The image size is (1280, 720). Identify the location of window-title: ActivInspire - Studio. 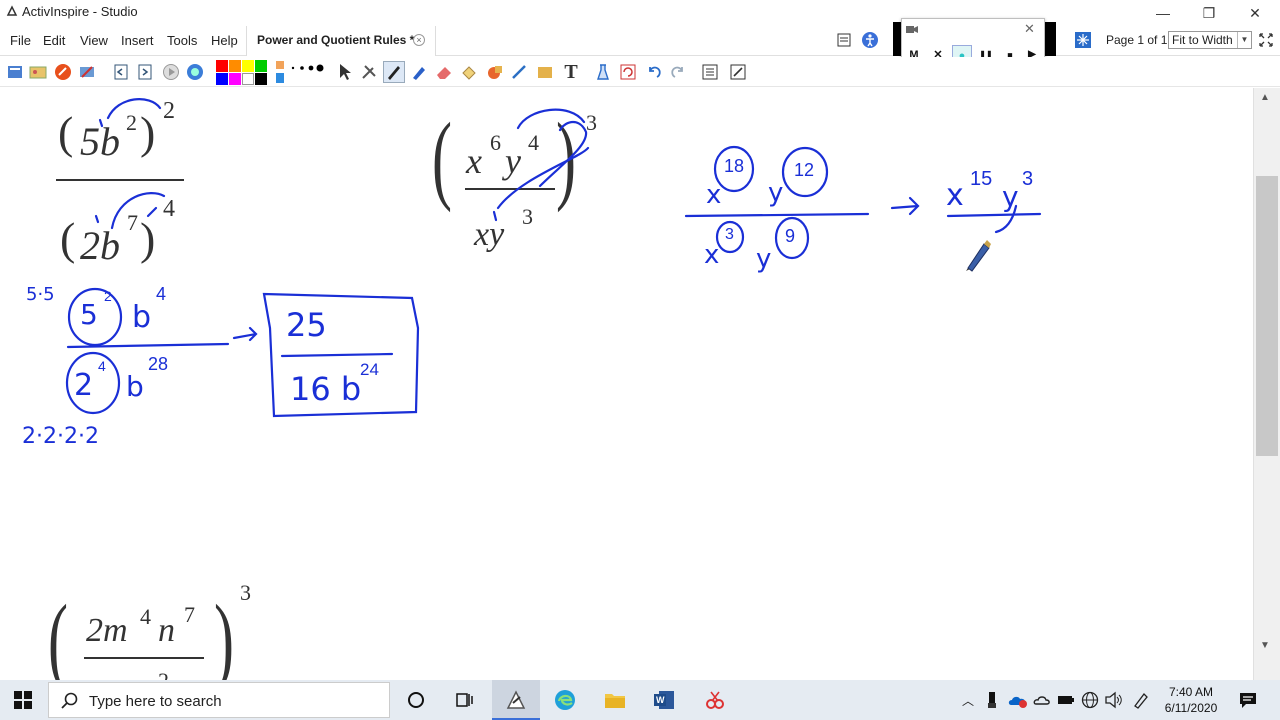
(80, 11).